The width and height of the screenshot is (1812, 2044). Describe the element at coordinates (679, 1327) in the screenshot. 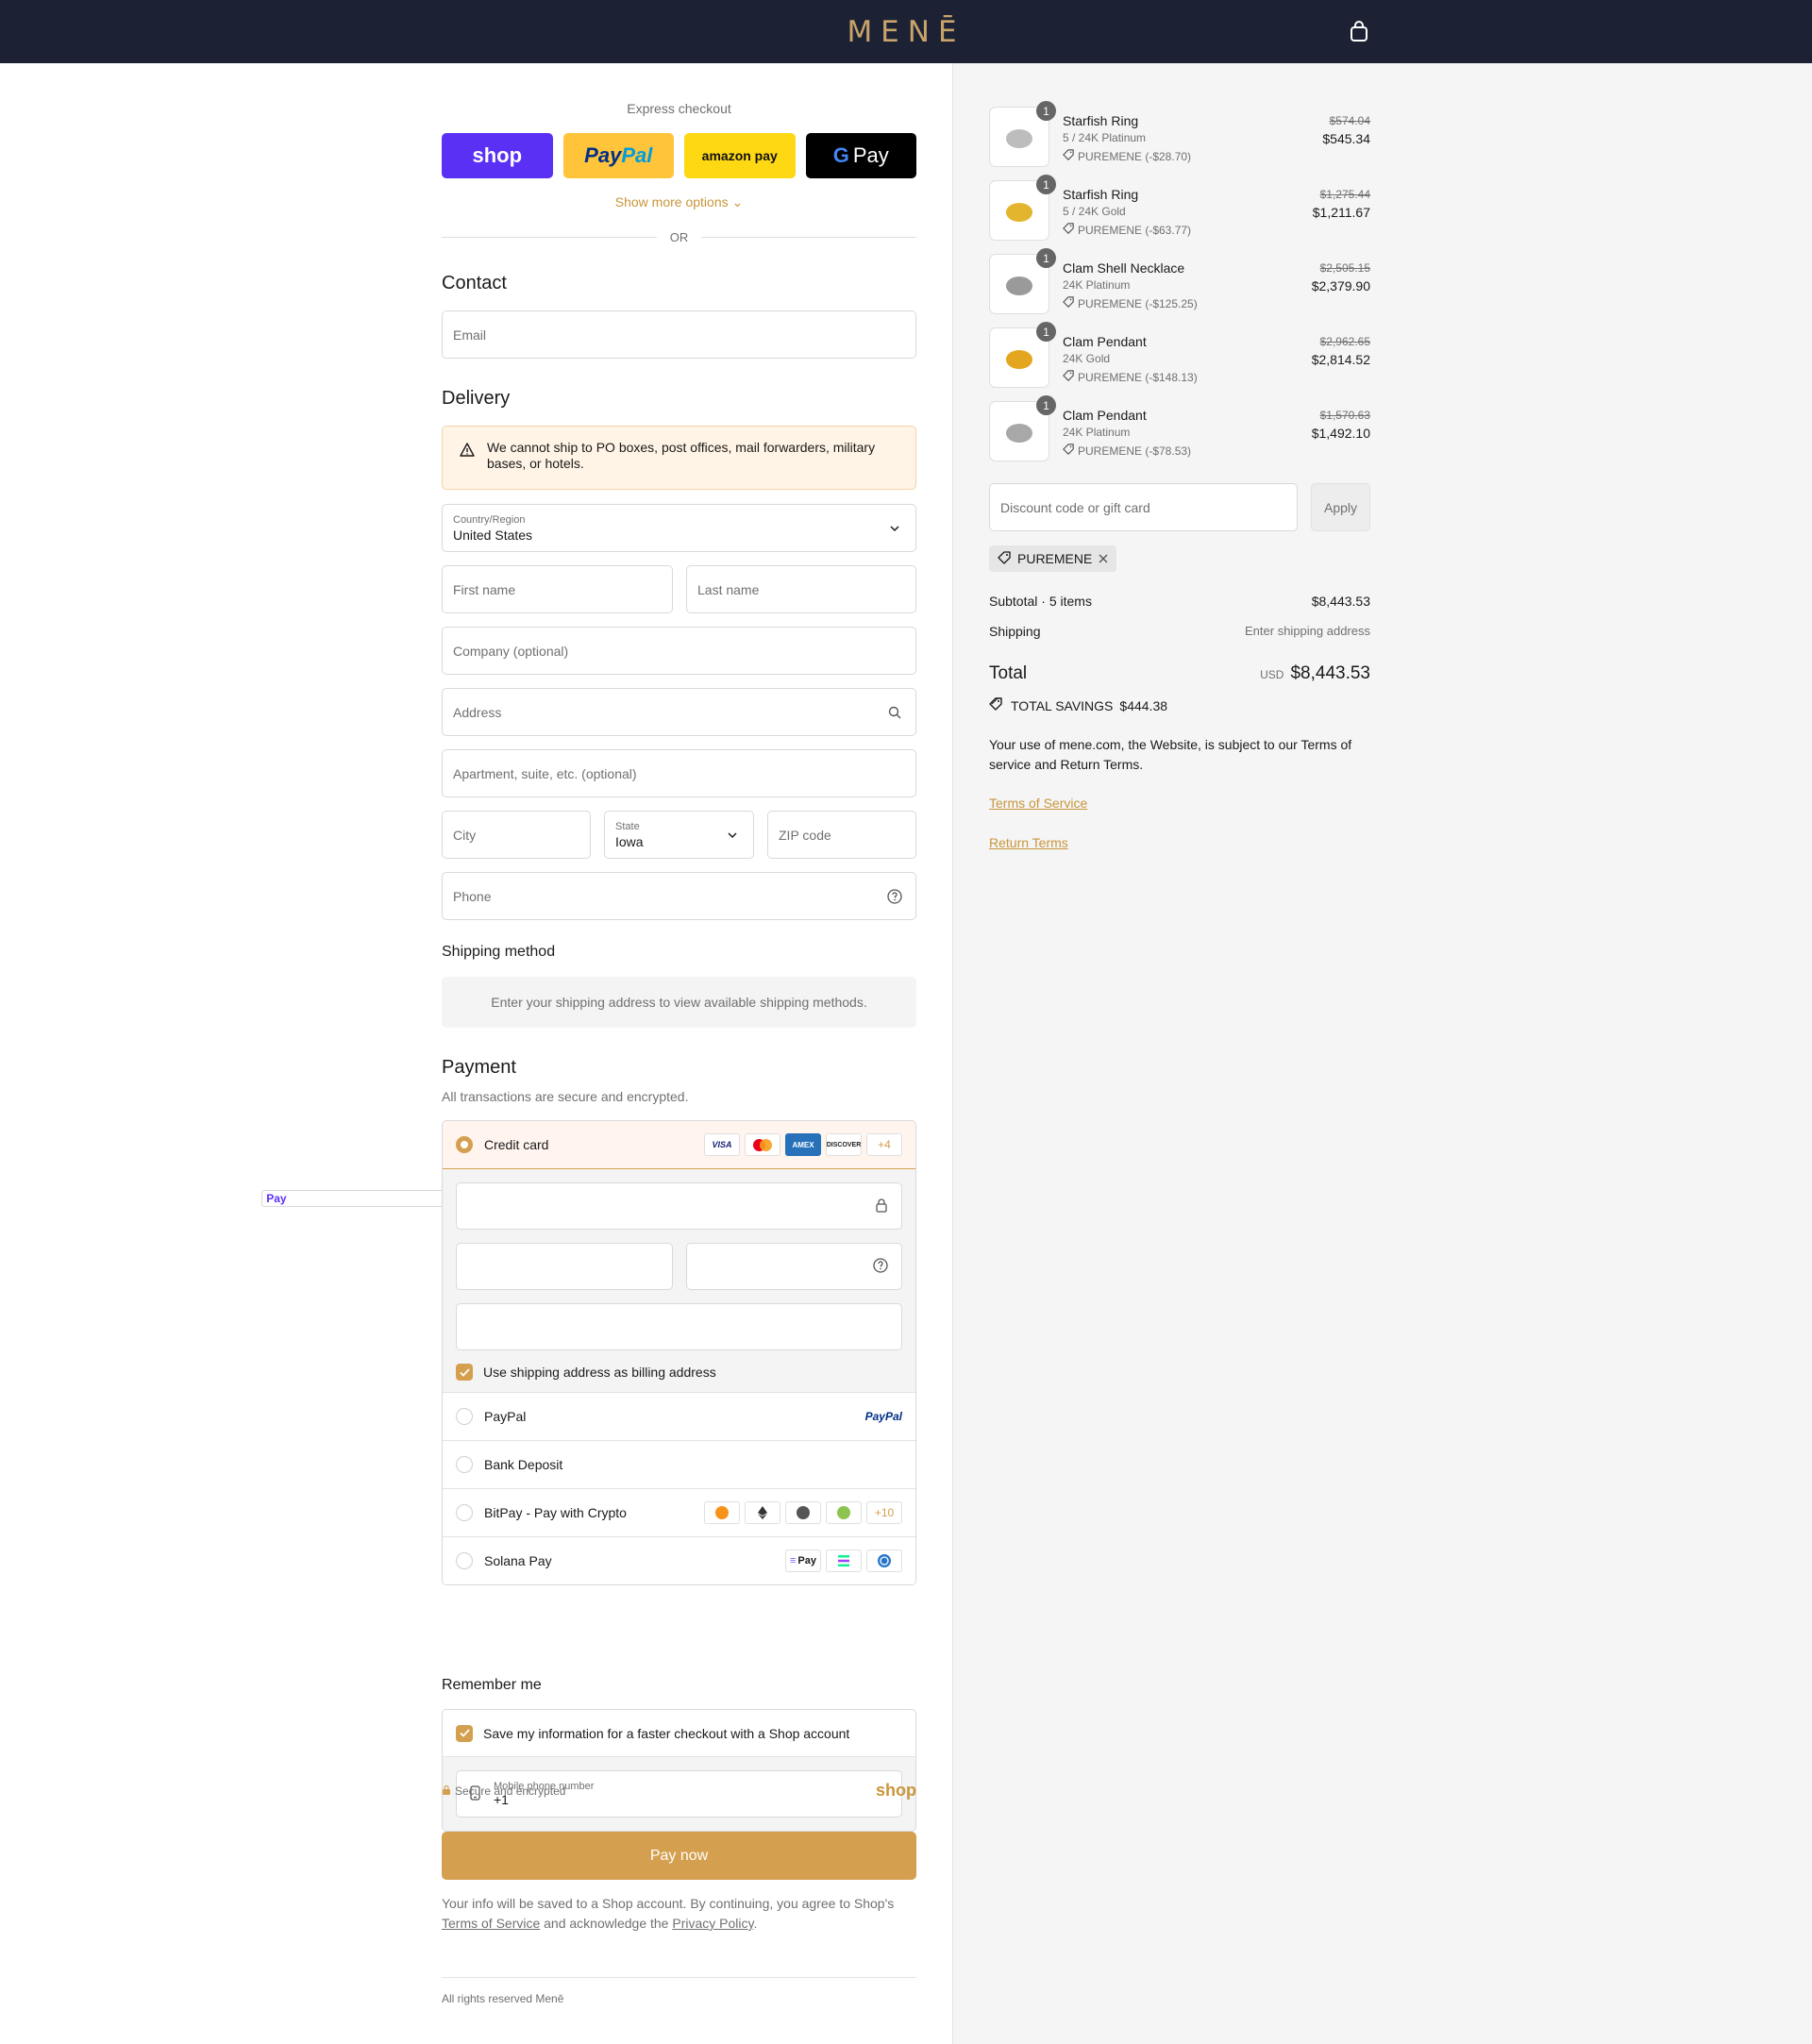

I see `name-on-card-field` at that location.